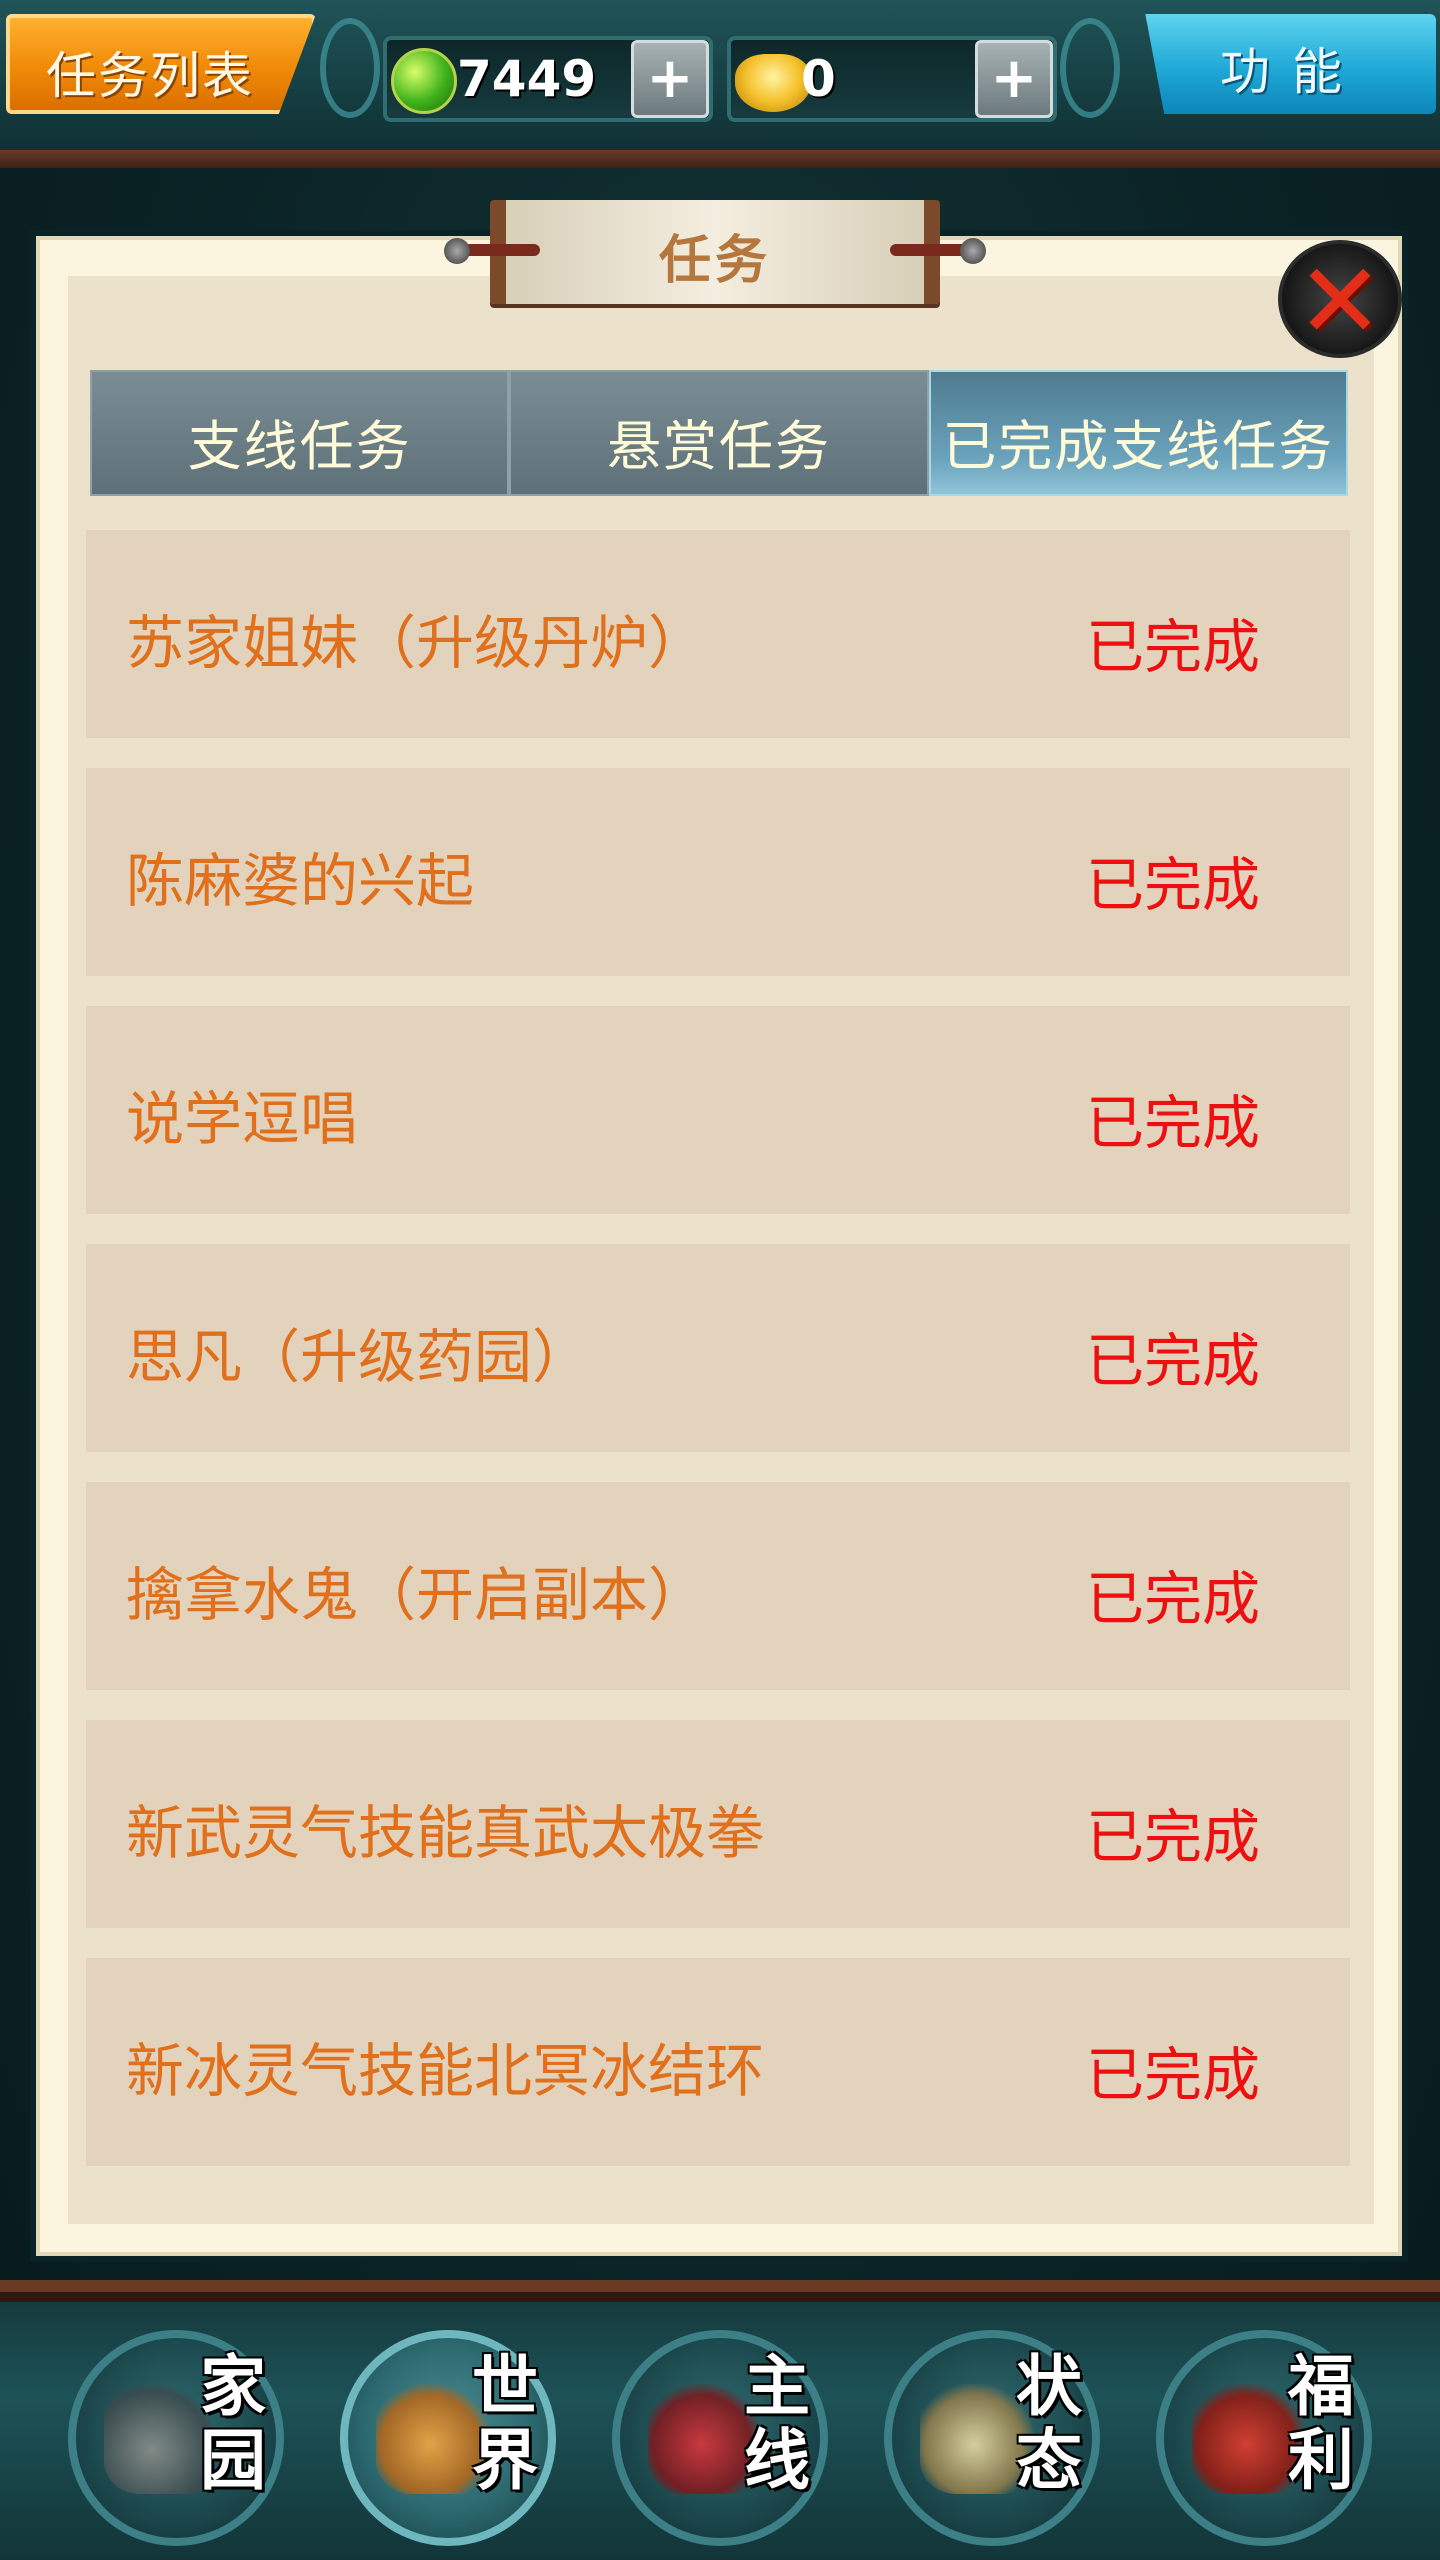 This screenshot has width=1440, height=2560. I want to click on nav-welfare: 福利, so click(1264, 2438).